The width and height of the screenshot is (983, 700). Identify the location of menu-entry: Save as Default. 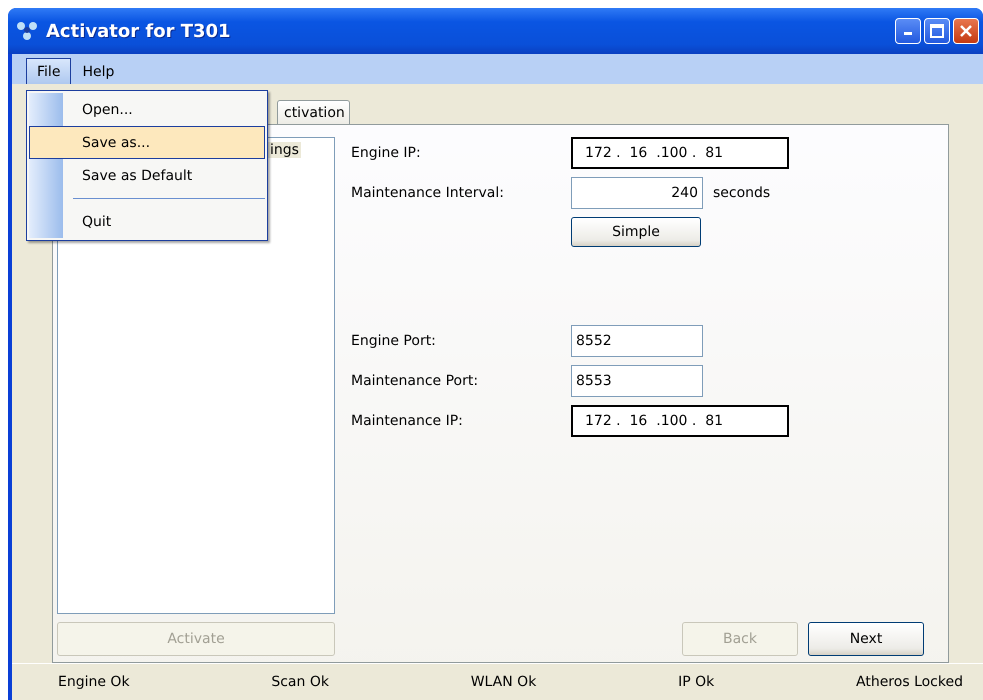
(147, 175).